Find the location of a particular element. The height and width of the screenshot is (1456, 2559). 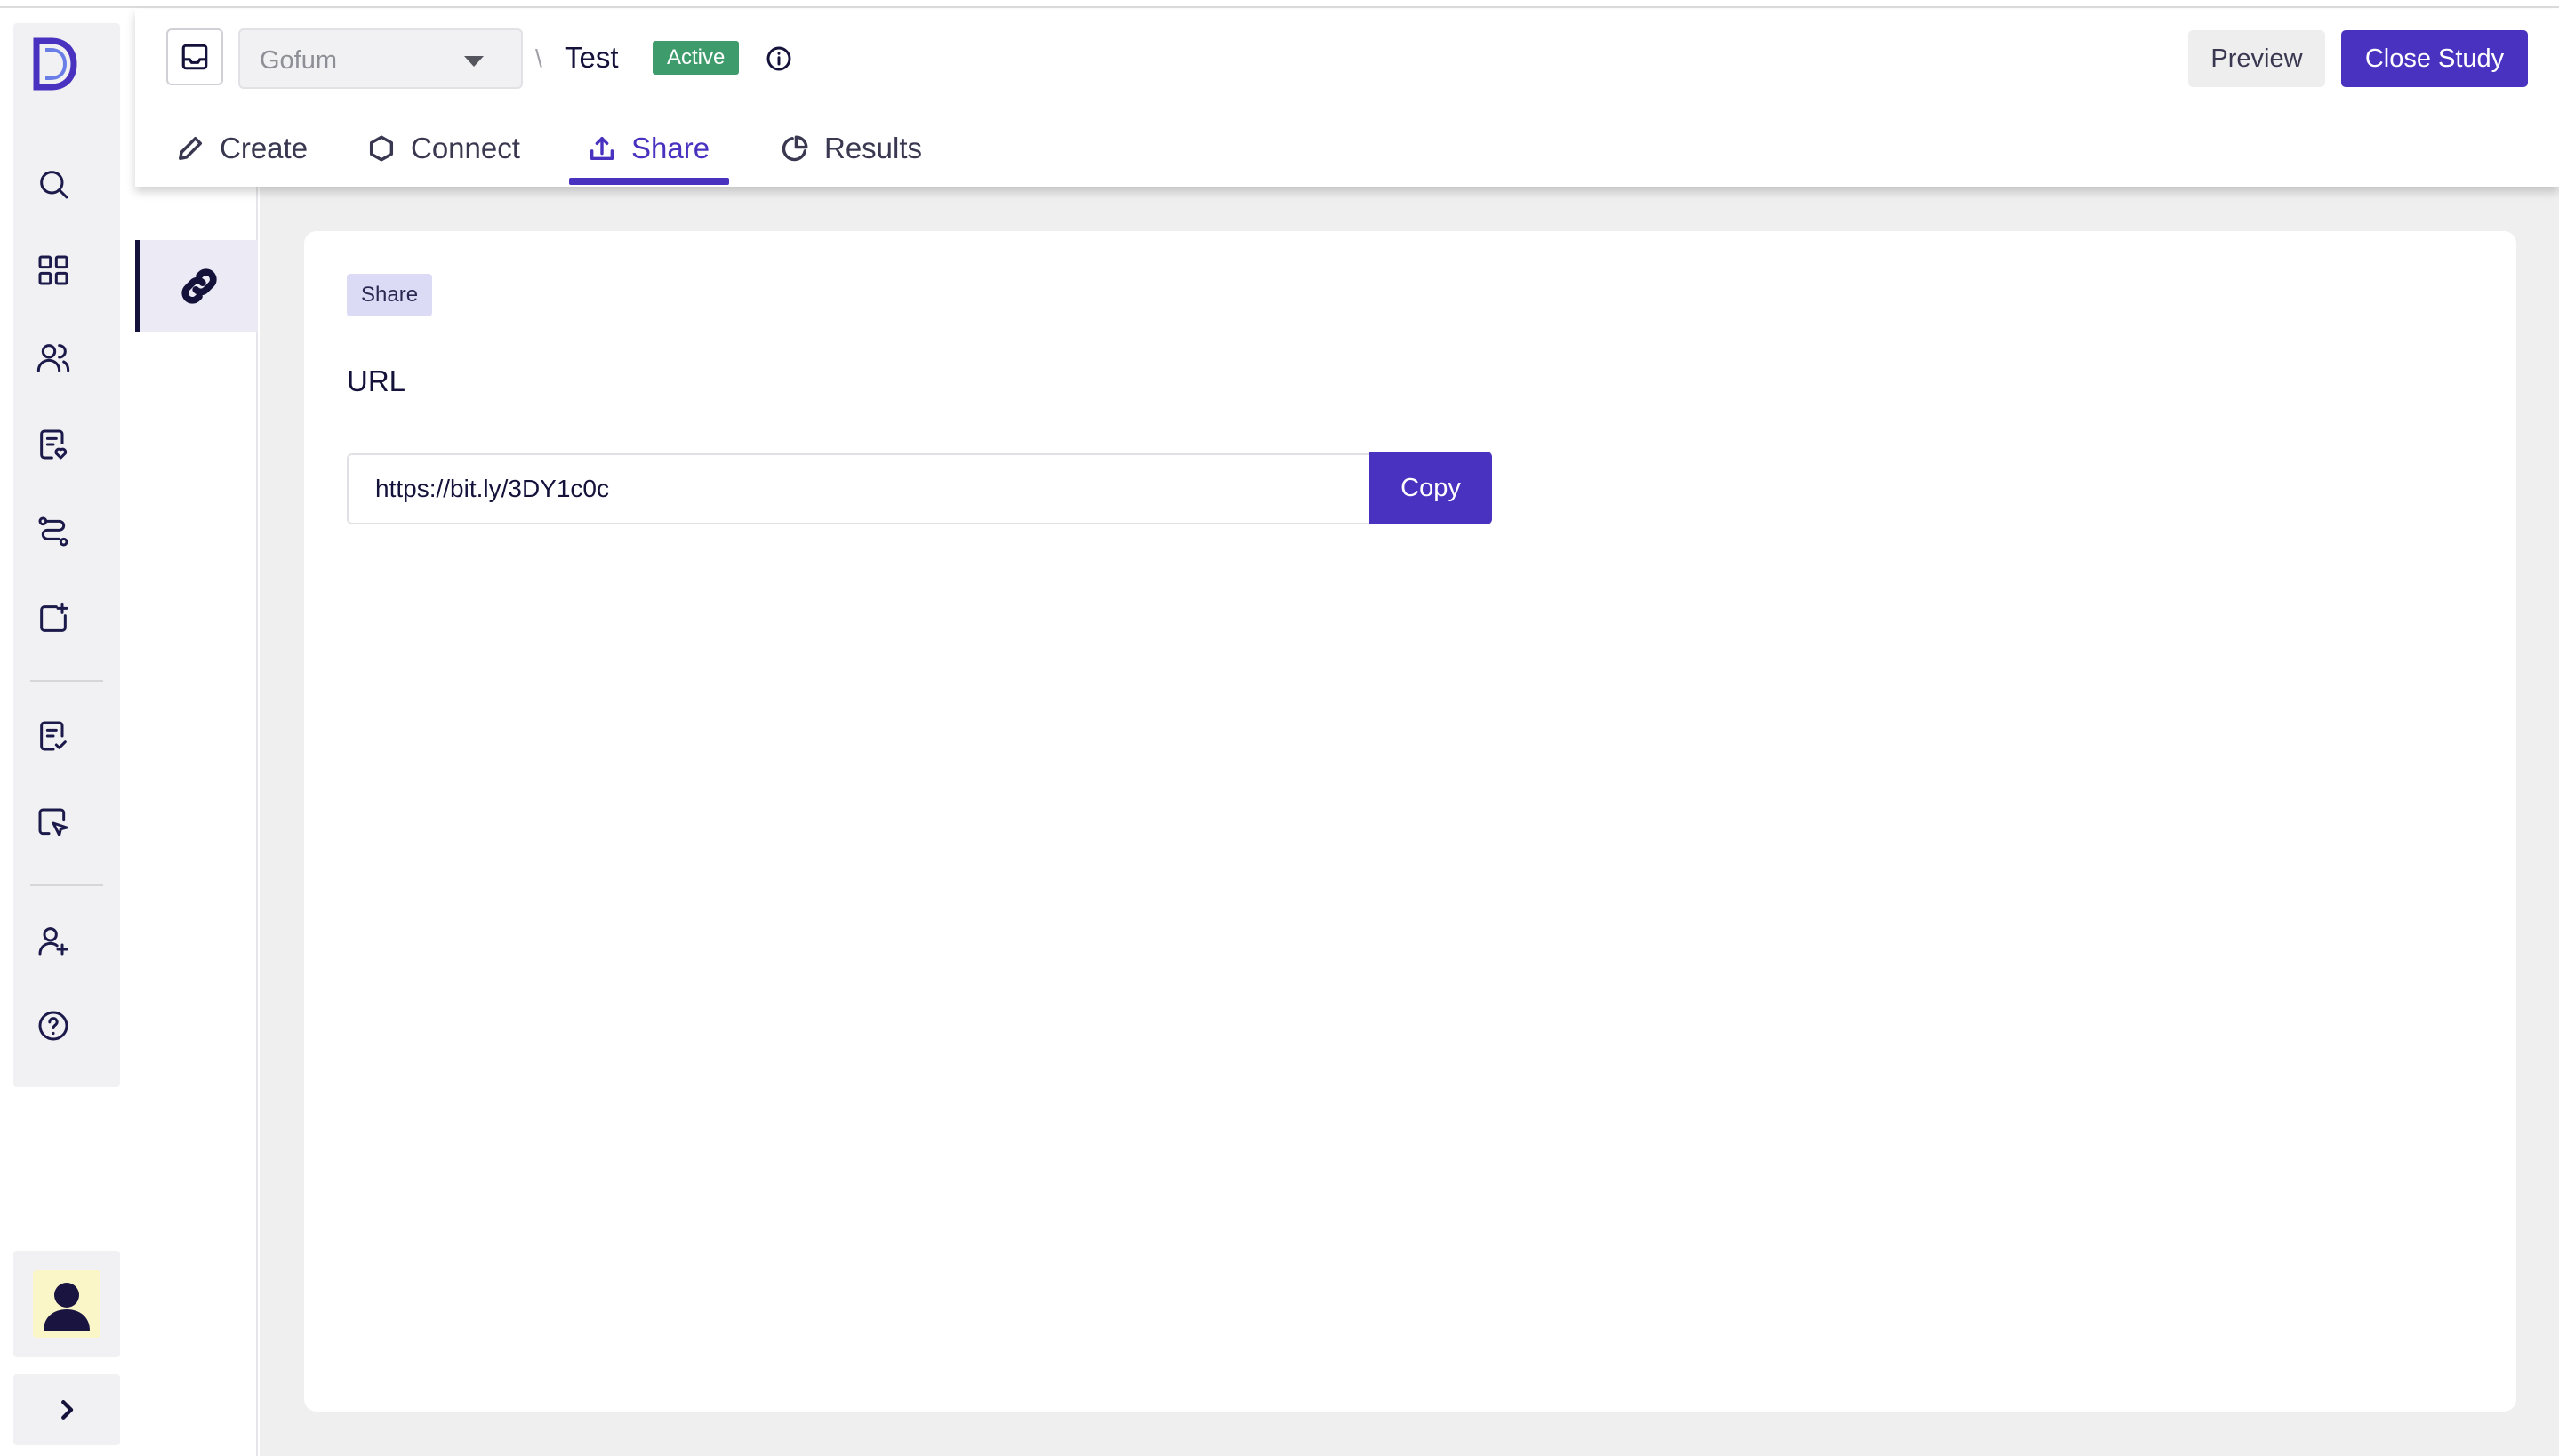

window-top-border is located at coordinates (1279, 4).